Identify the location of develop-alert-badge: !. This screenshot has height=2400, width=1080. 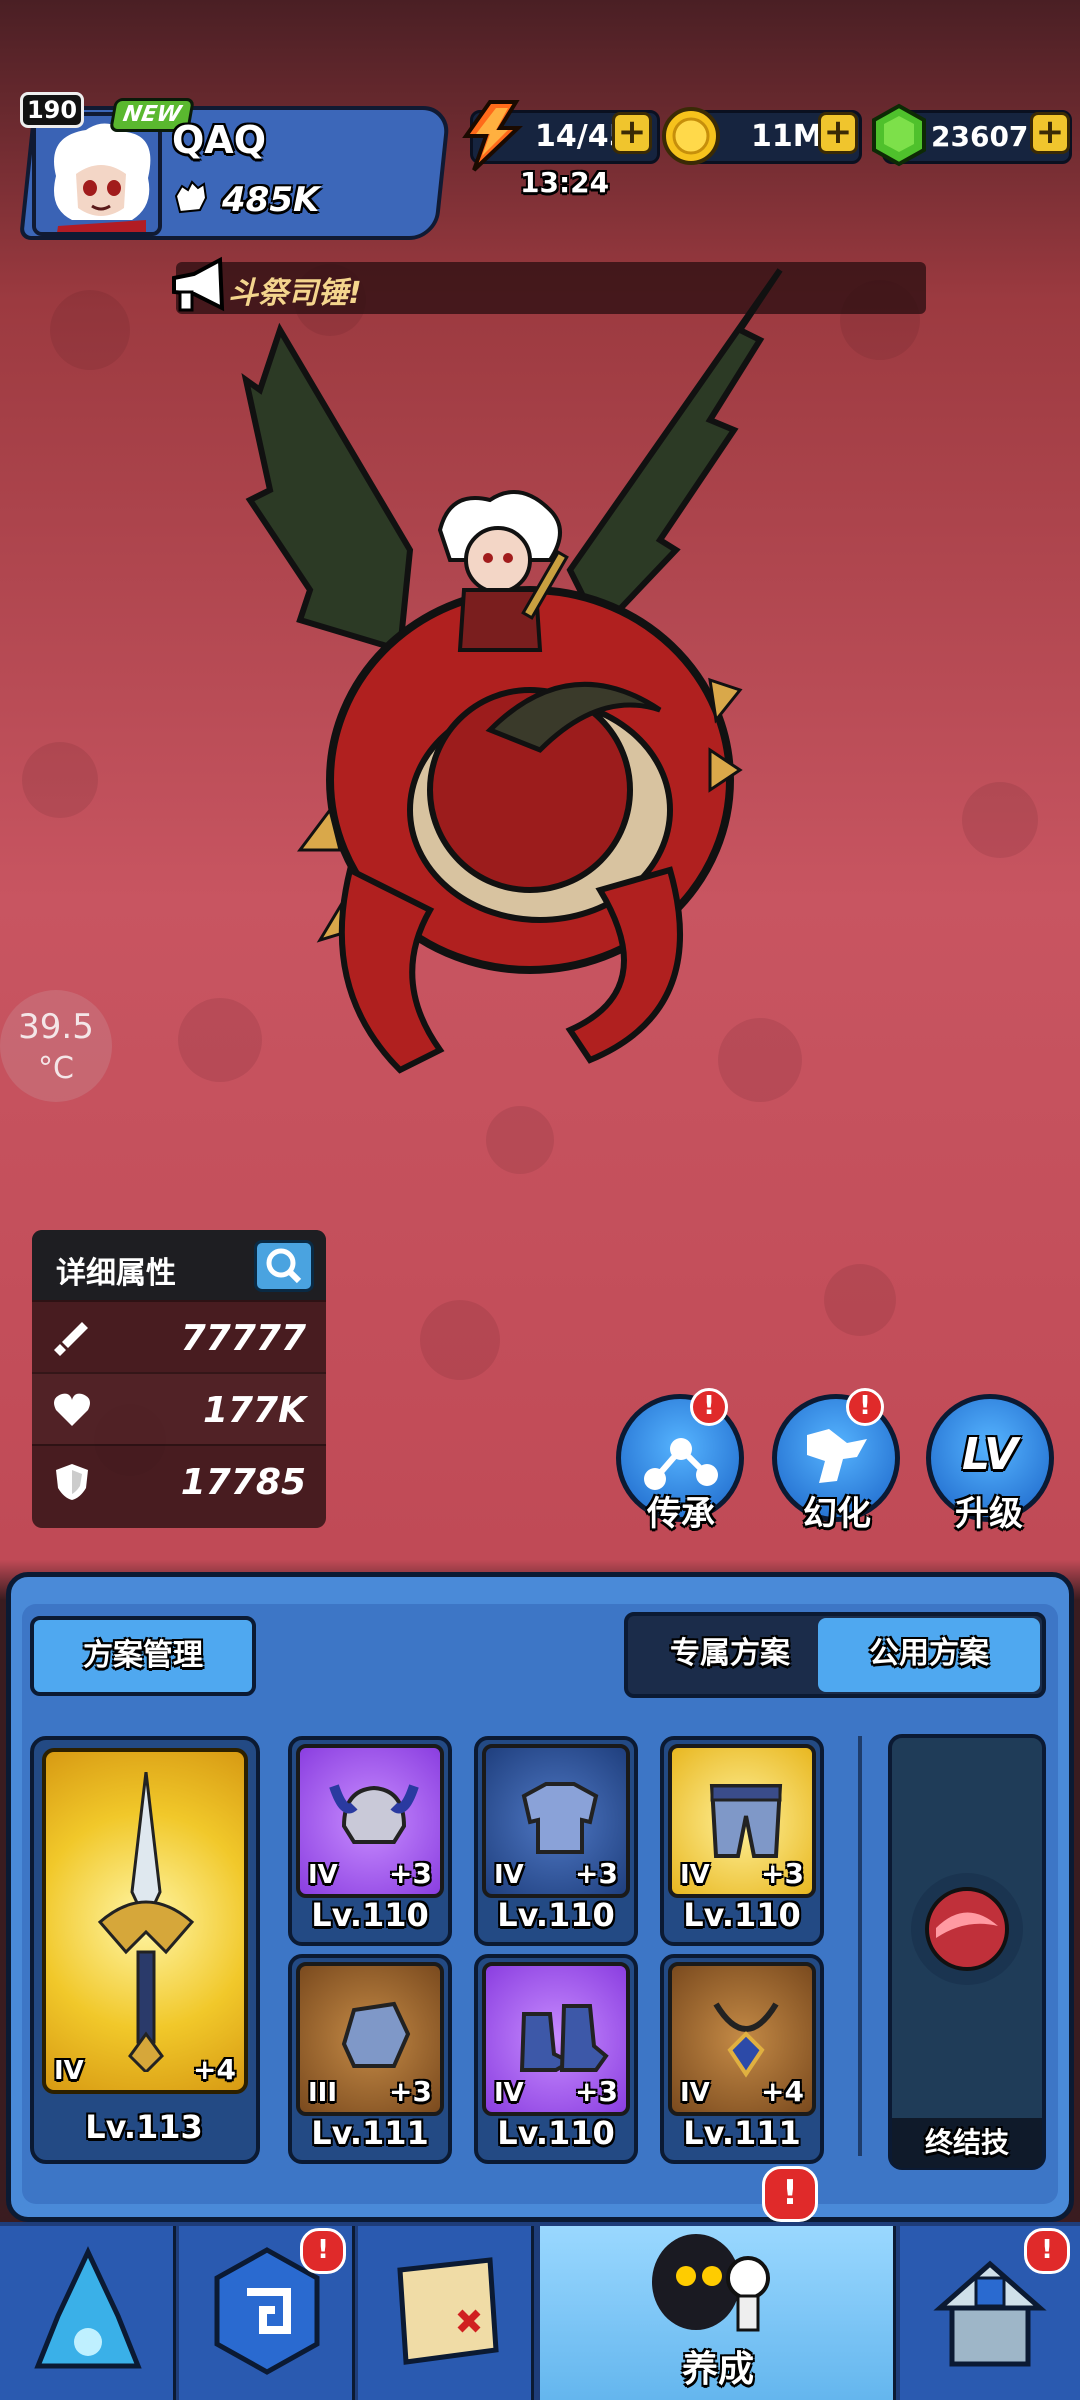
(790, 2194).